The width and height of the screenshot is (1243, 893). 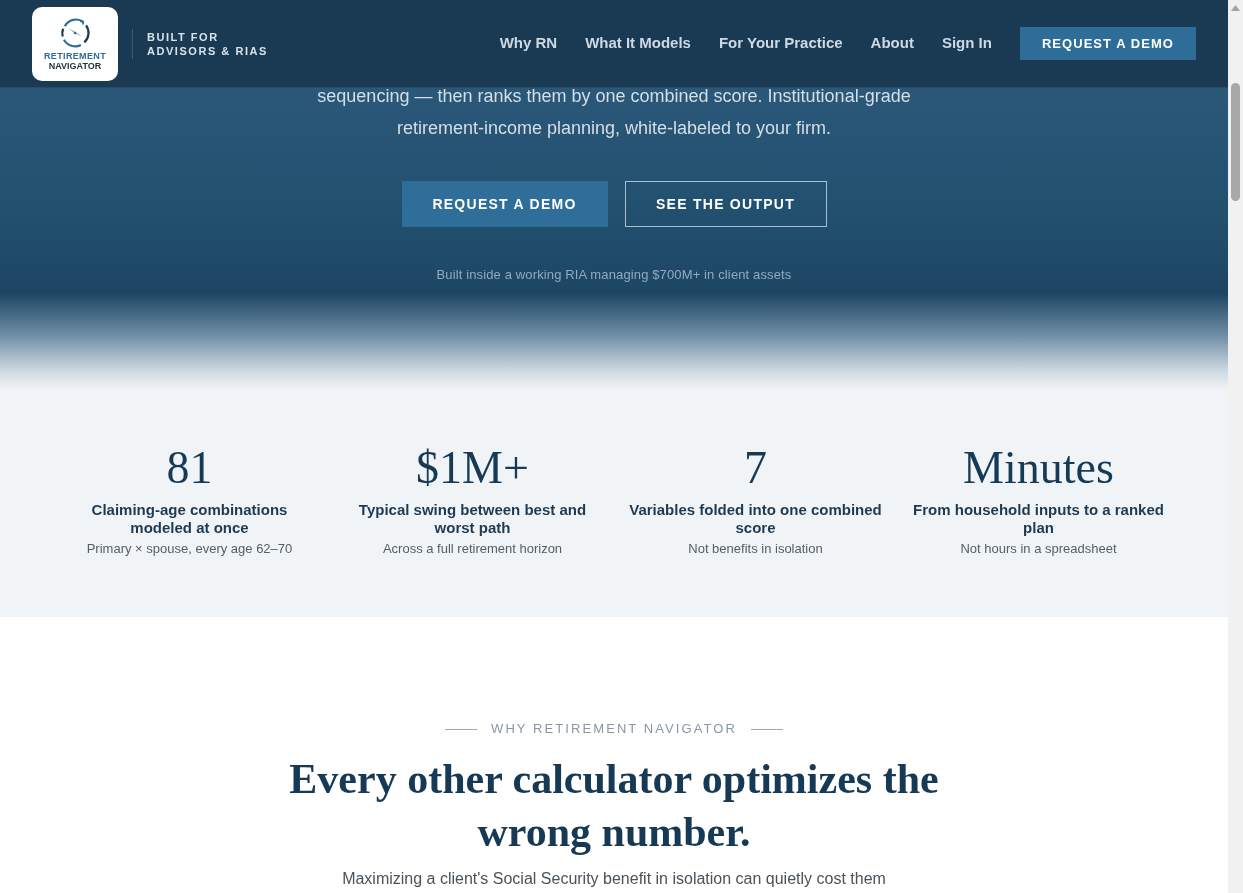 What do you see at coordinates (472, 468) in the screenshot?
I see `stat-value: $1M+` at bounding box center [472, 468].